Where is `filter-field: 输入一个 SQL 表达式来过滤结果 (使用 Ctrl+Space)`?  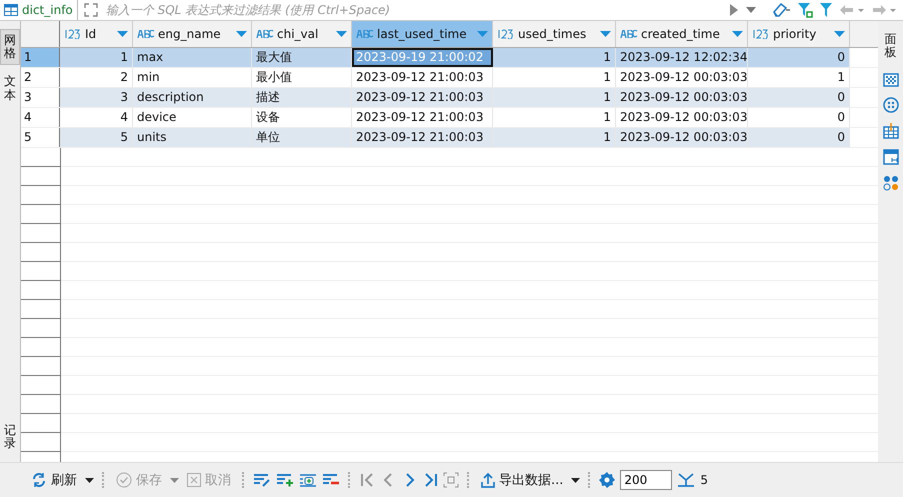 filter-field: 输入一个 SQL 表达式来过滤结果 (使用 Ctrl+Space) is located at coordinates (413, 10).